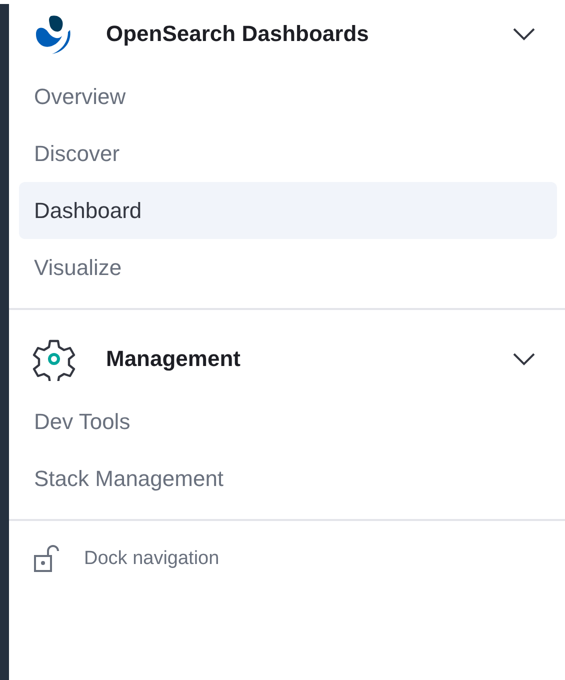 This screenshot has width=565, height=680. I want to click on nav-item: Dev Tools, so click(288, 421).